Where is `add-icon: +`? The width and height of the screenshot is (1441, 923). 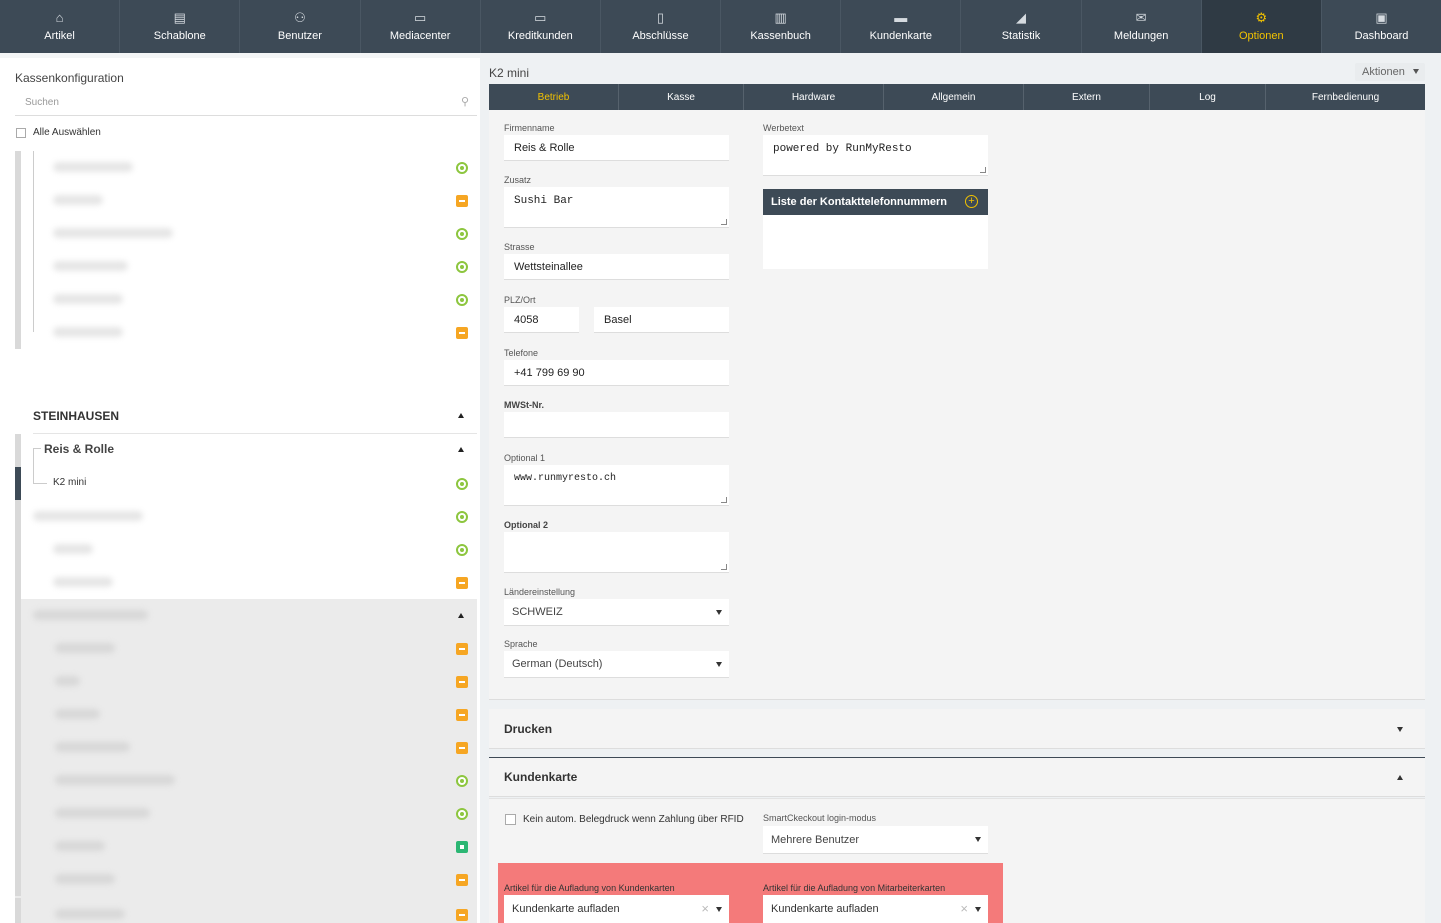
add-icon: + is located at coordinates (971, 201).